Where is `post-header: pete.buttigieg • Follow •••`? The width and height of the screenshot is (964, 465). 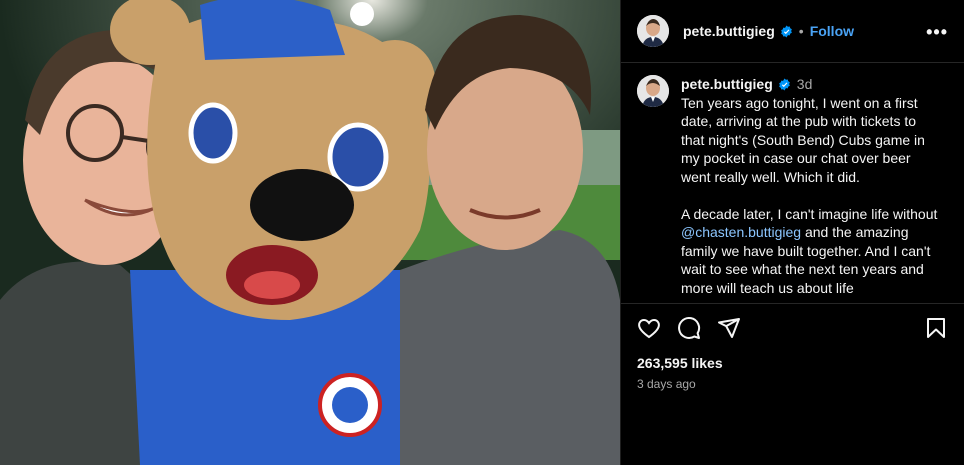 post-header: pete.buttigieg • Follow ••• is located at coordinates (792, 31).